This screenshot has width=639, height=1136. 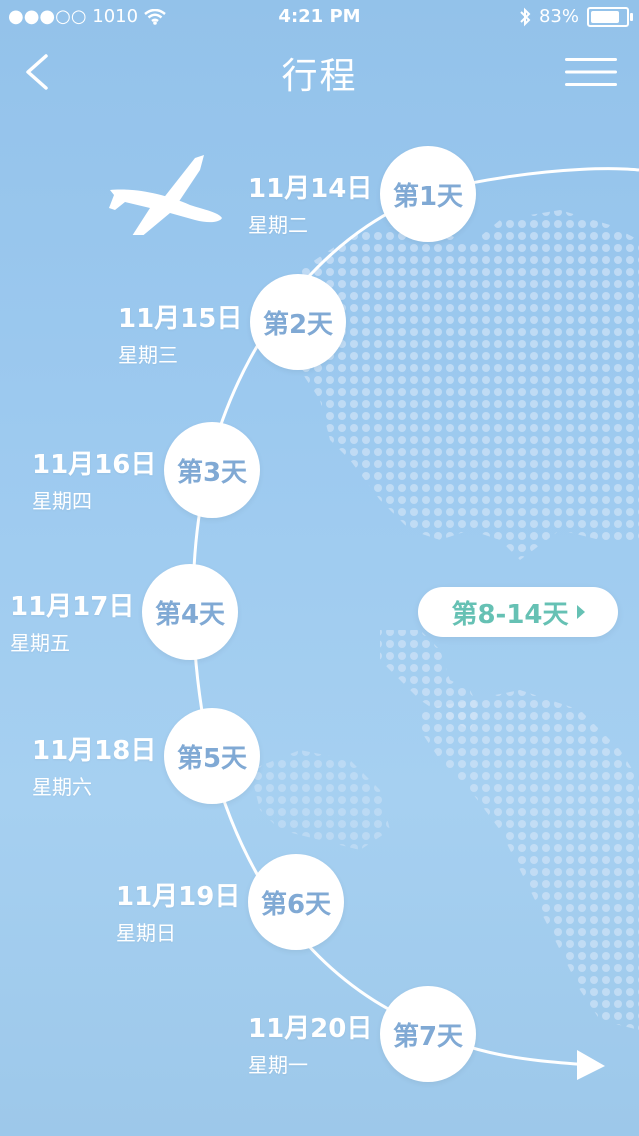 I want to click on day4-label: 11月17日 星期五, so click(x=72, y=621).